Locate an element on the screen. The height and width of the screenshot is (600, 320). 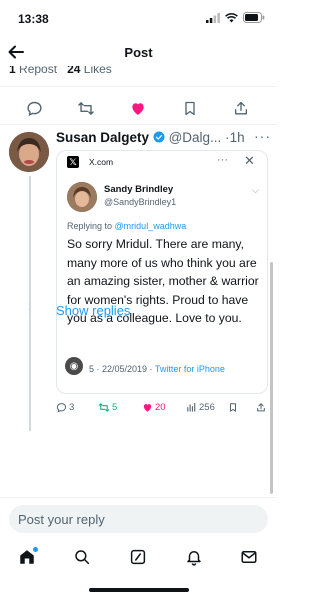
reply-count: 3 is located at coordinates (72, 407).